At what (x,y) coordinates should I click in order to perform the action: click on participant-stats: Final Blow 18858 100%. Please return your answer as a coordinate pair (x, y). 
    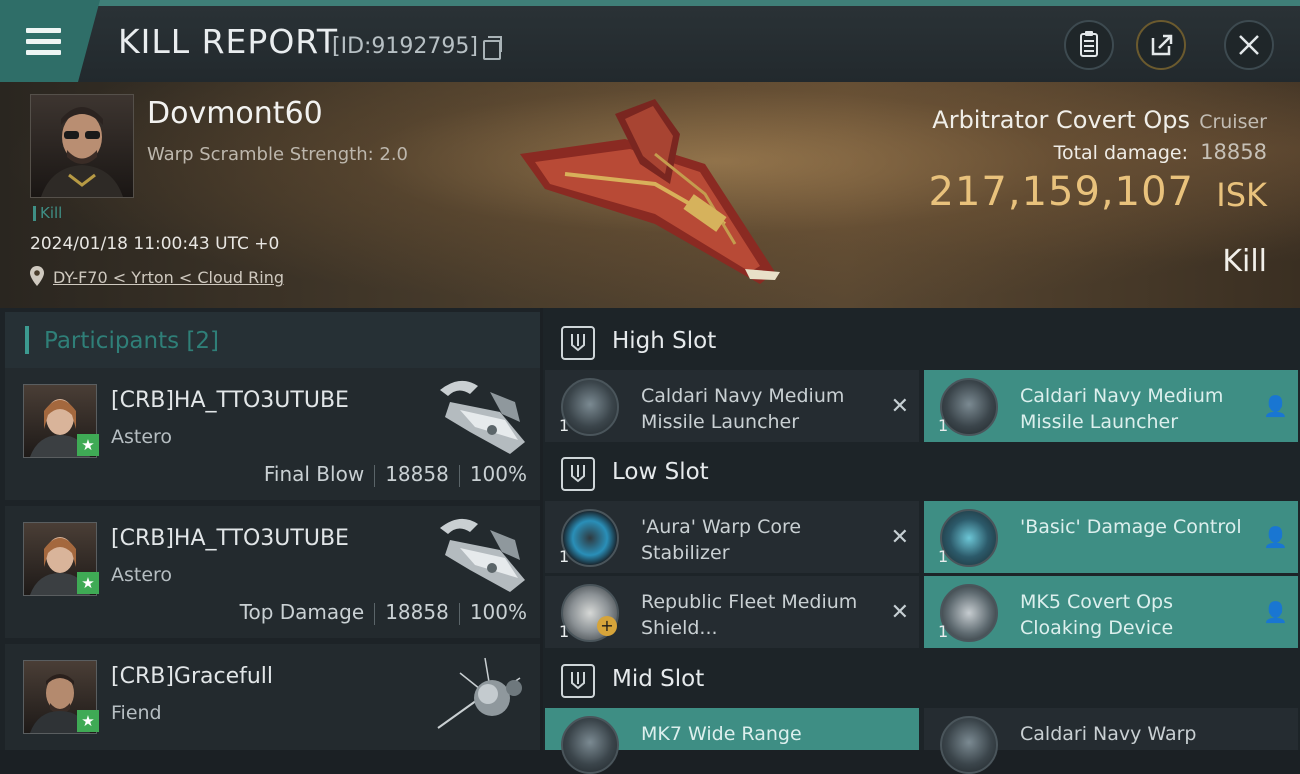
    Looking at the image, I should click on (395, 474).